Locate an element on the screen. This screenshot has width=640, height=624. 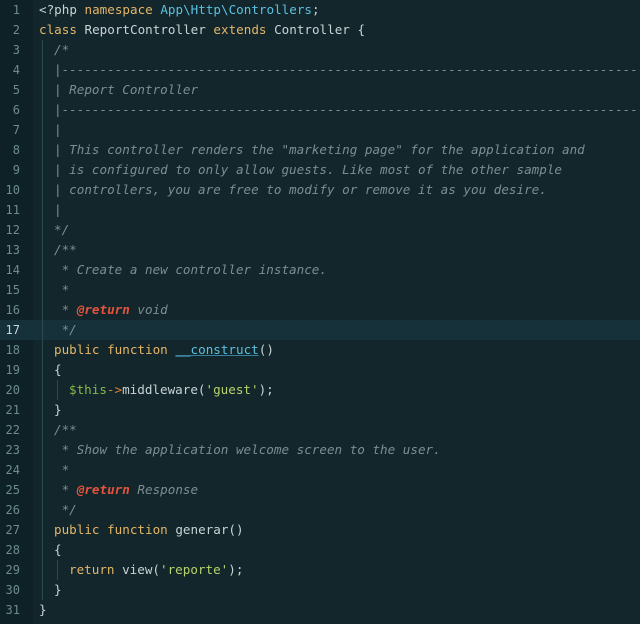
code-token: __construct is located at coordinates (217, 349).